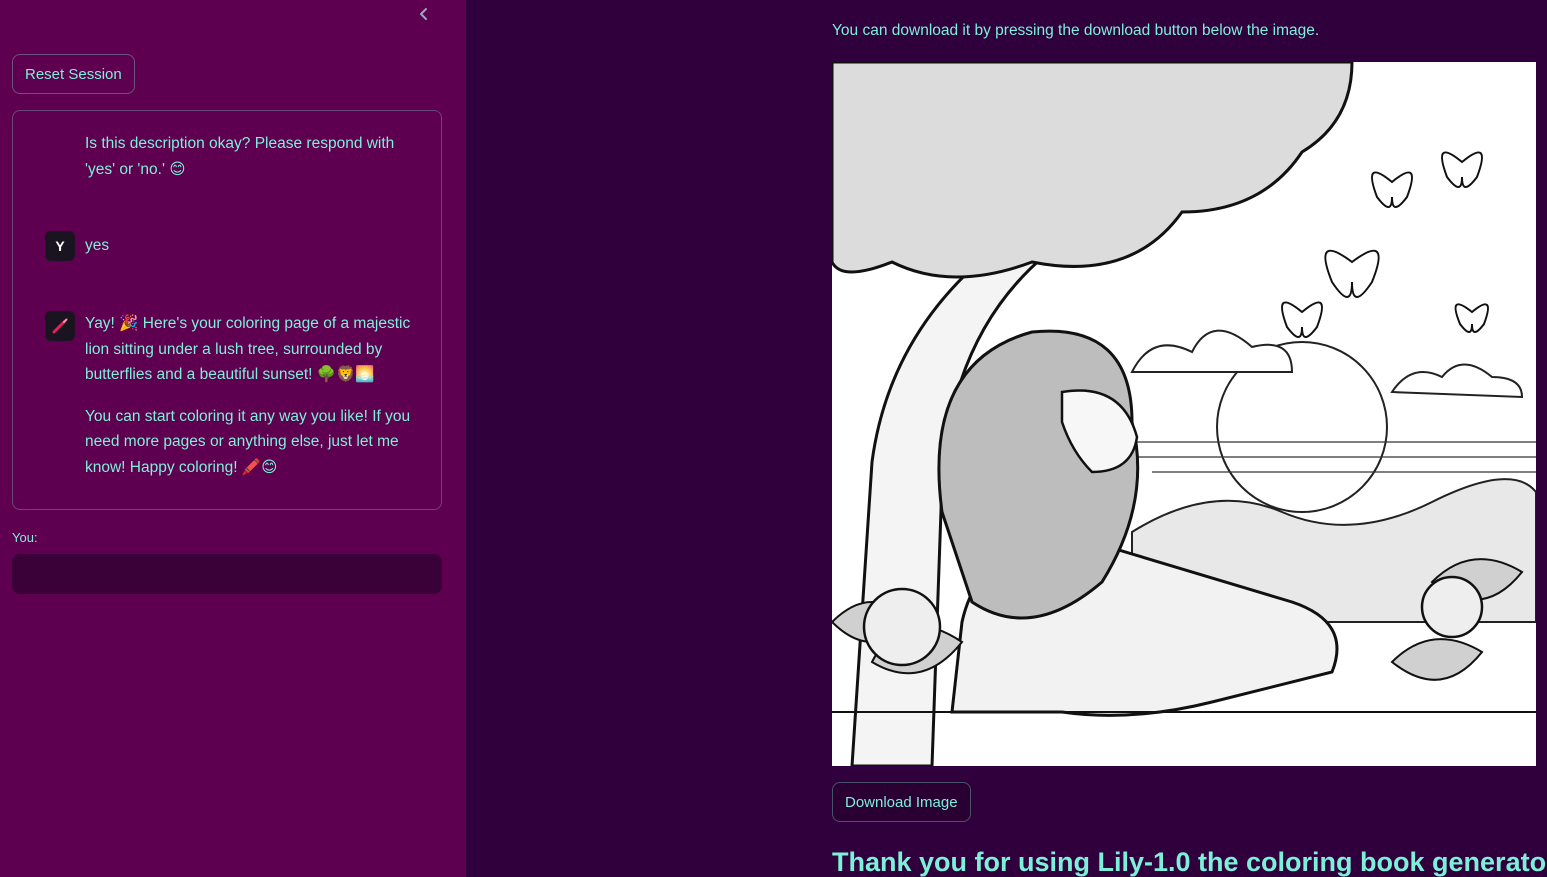 Image resolution: width=1547 pixels, height=877 pixels. I want to click on lion-mane, so click(1038, 474).